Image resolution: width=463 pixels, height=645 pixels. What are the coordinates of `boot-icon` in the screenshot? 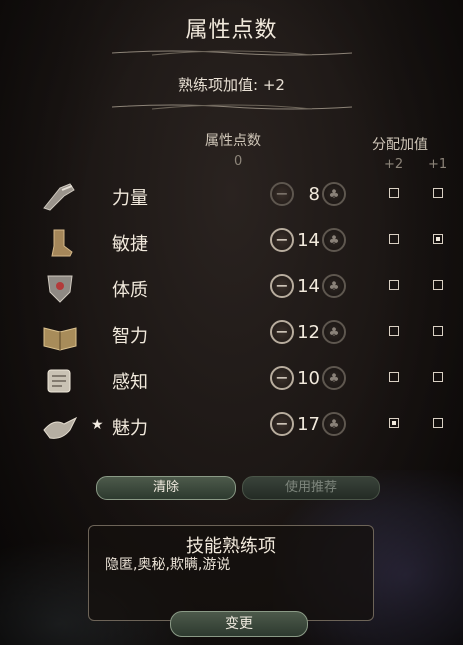 It's located at (60, 243).